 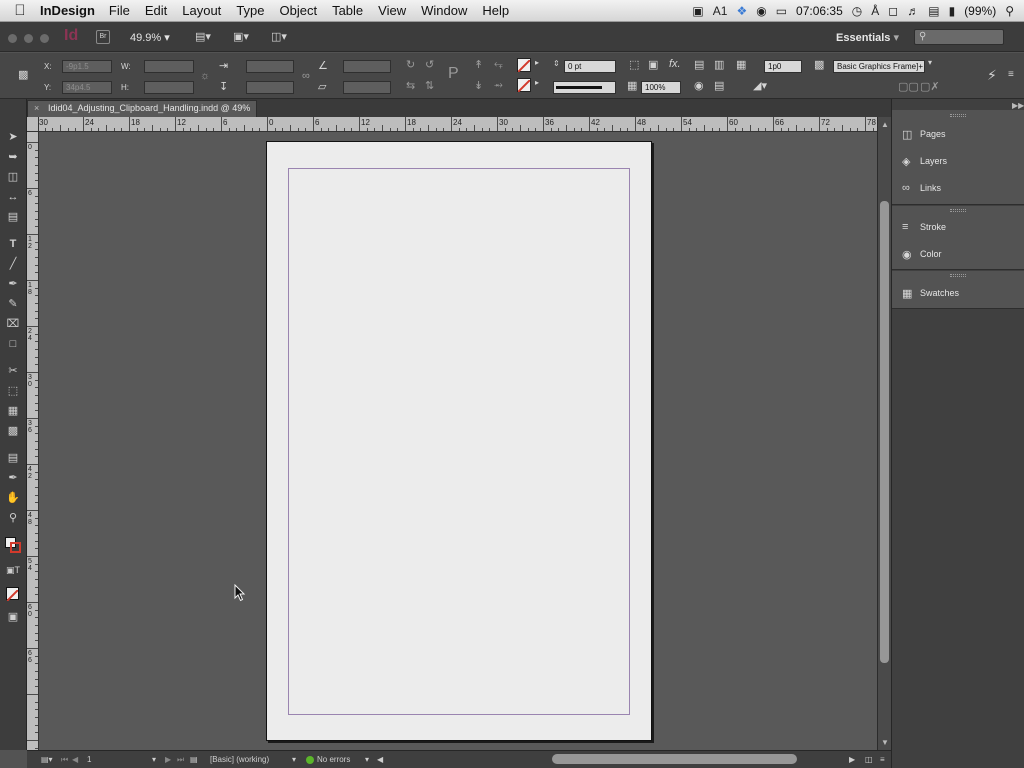 What do you see at coordinates (924, 227) in the screenshot?
I see `panel-item-stroke: ≡ Stroke` at bounding box center [924, 227].